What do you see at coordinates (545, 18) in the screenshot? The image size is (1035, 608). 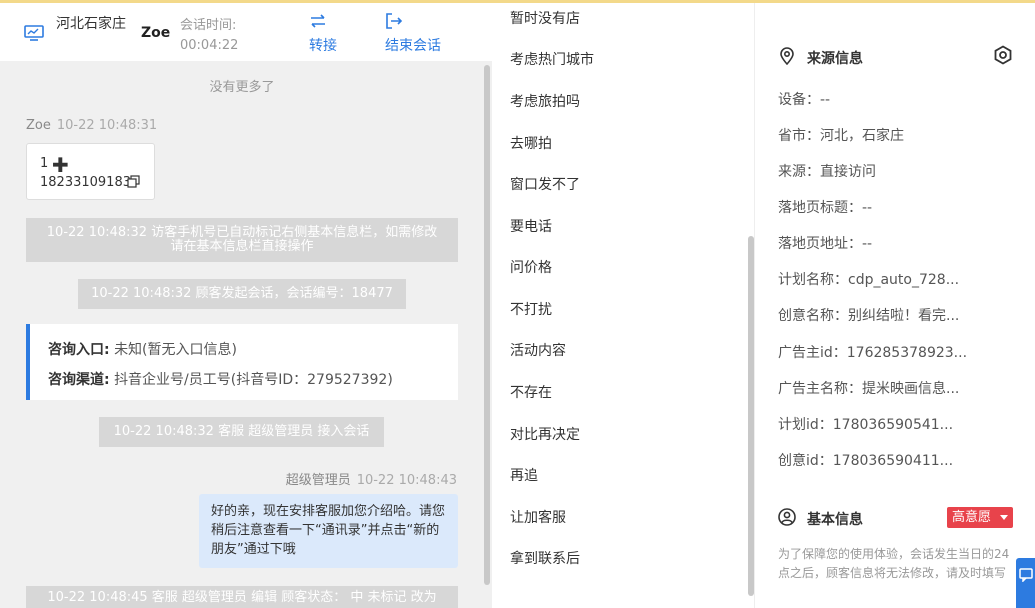 I see `quick-reply-item: 暂时没有店` at bounding box center [545, 18].